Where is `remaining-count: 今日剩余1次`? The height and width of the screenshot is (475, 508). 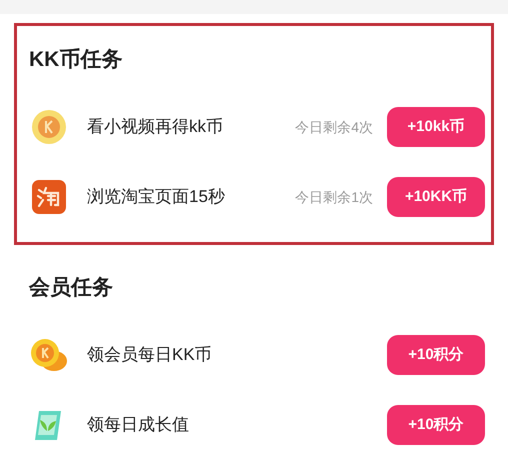 remaining-count: 今日剩余1次 is located at coordinates (334, 197).